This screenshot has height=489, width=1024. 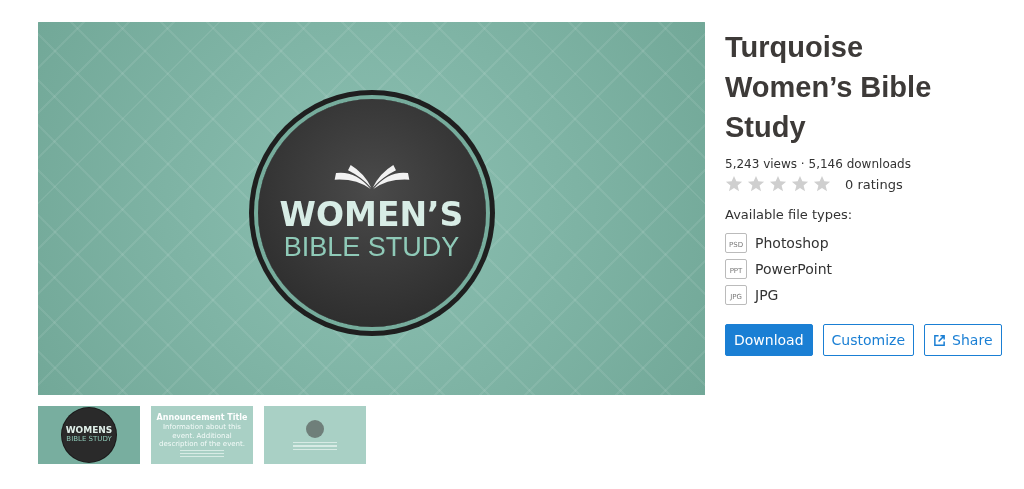 What do you see at coordinates (315, 428) in the screenshot?
I see `badge-emblem` at bounding box center [315, 428].